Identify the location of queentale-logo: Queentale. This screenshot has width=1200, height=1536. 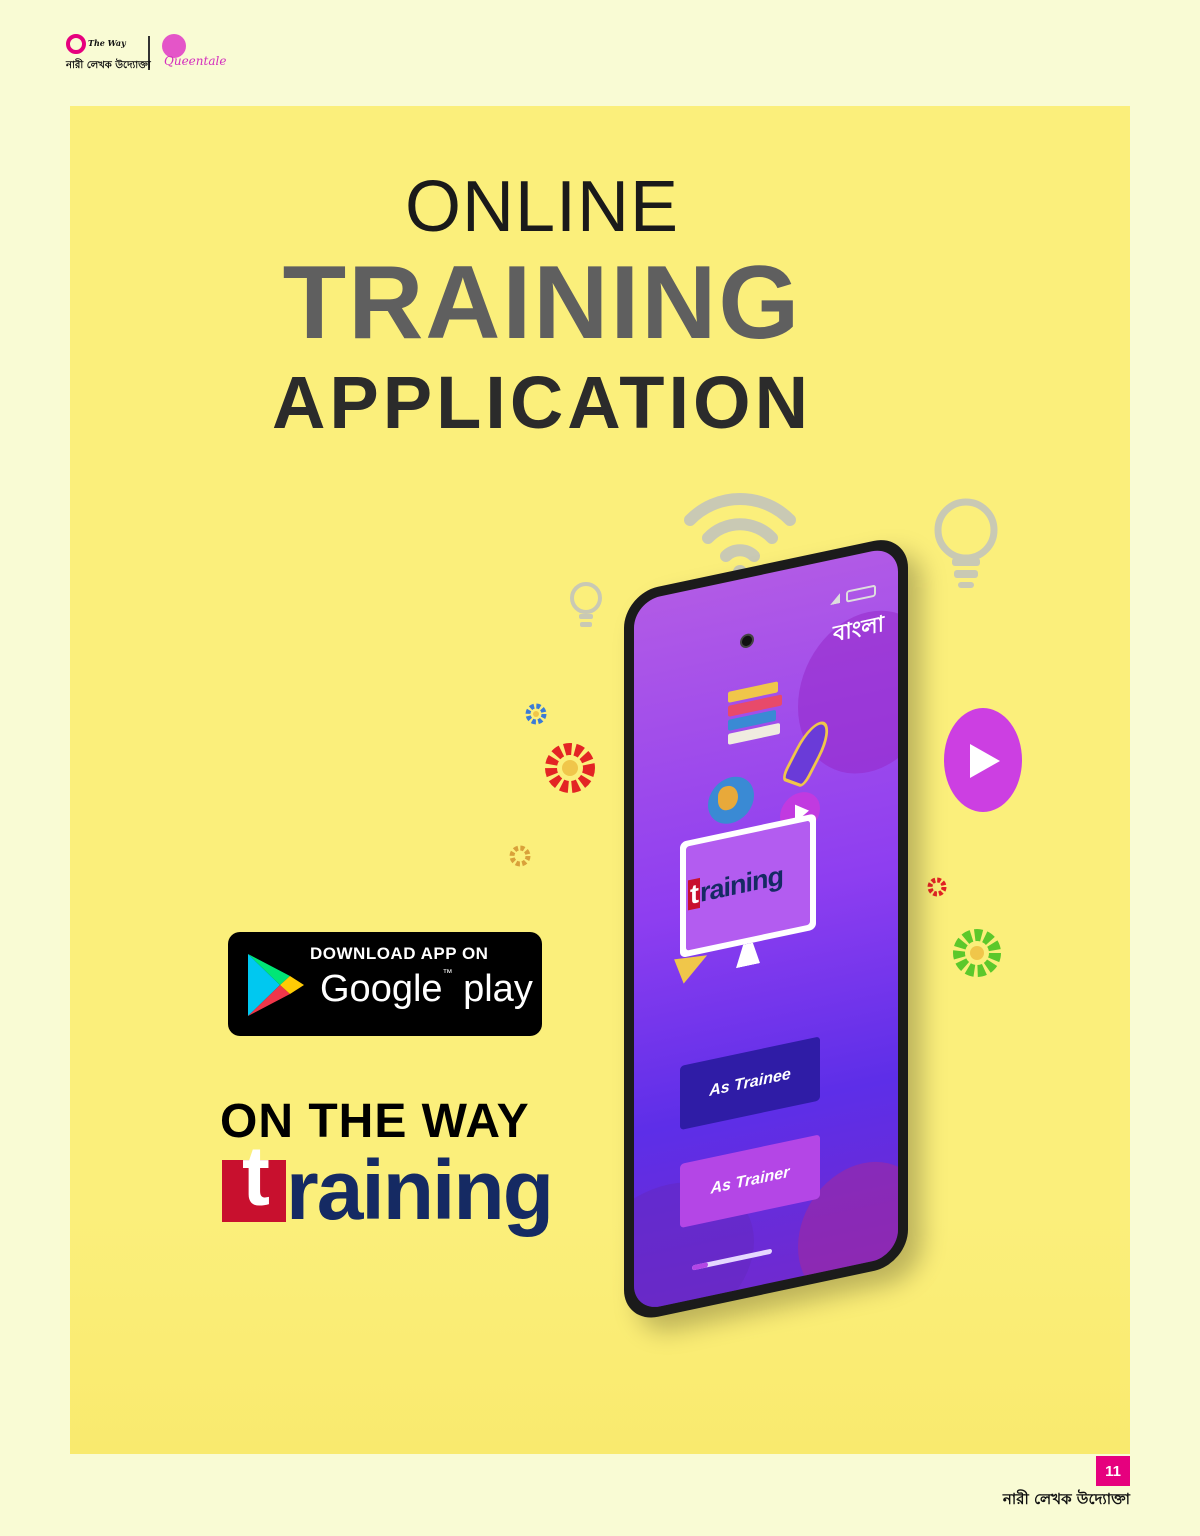
(195, 53).